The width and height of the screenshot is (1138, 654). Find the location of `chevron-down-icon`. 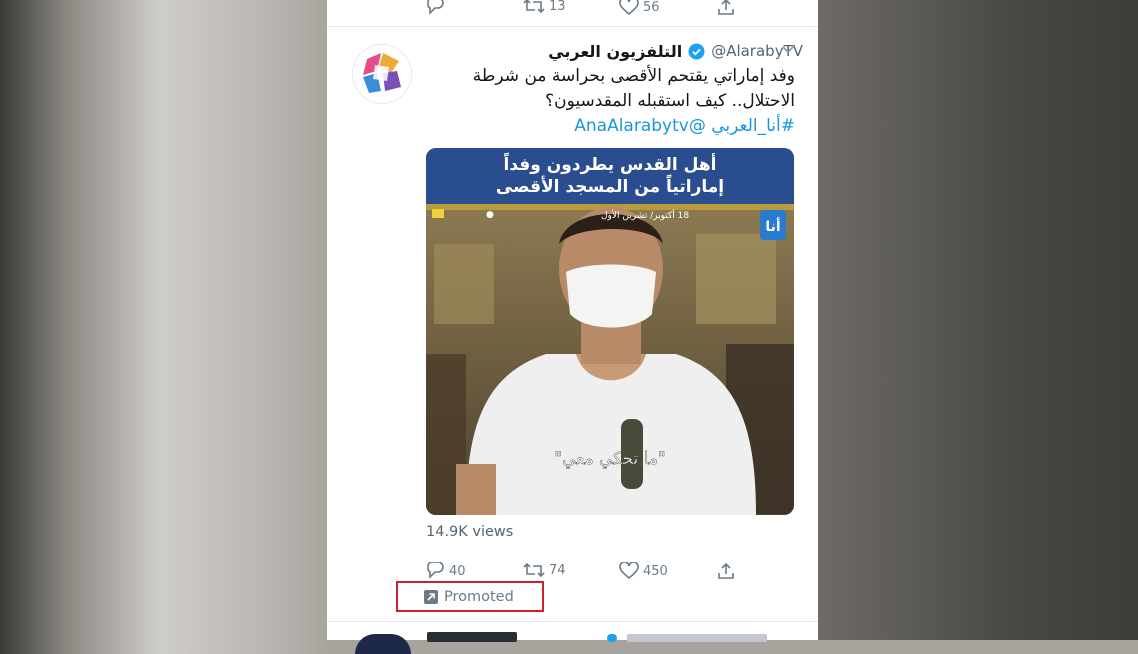

chevron-down-icon is located at coordinates (788, 50).